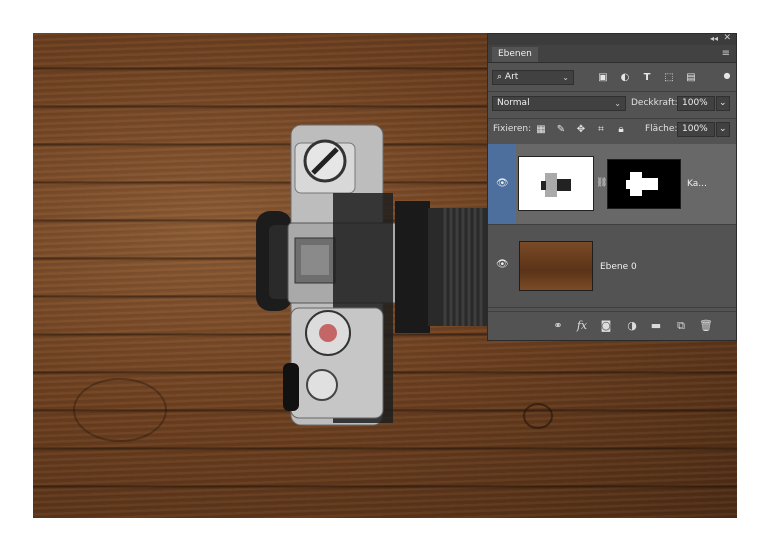  Describe the element at coordinates (533, 77) in the screenshot. I see `filter-kind-dropdown: ⌕ Art ⌄` at that location.